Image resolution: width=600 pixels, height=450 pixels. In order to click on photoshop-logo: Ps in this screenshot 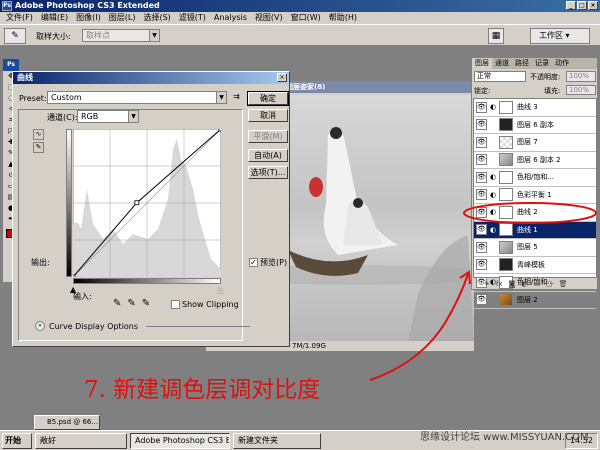, I will do `click(11, 65)`.